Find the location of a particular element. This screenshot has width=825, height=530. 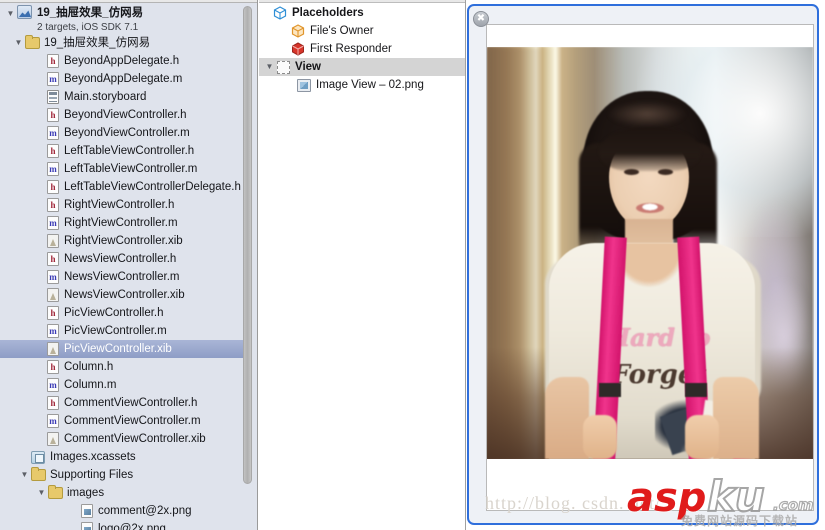

outline-row-image-view: Image View – 02.png is located at coordinates (362, 85).